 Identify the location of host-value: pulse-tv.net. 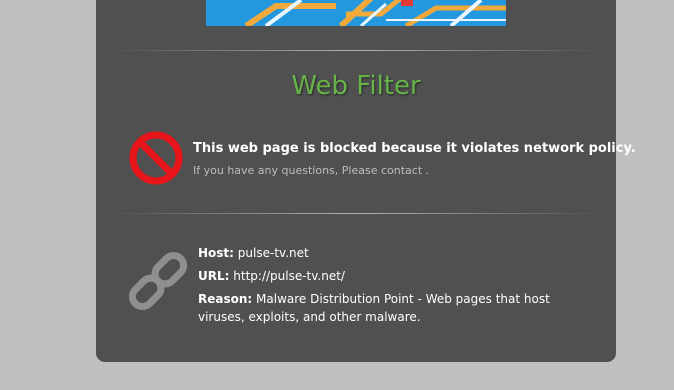
(273, 253).